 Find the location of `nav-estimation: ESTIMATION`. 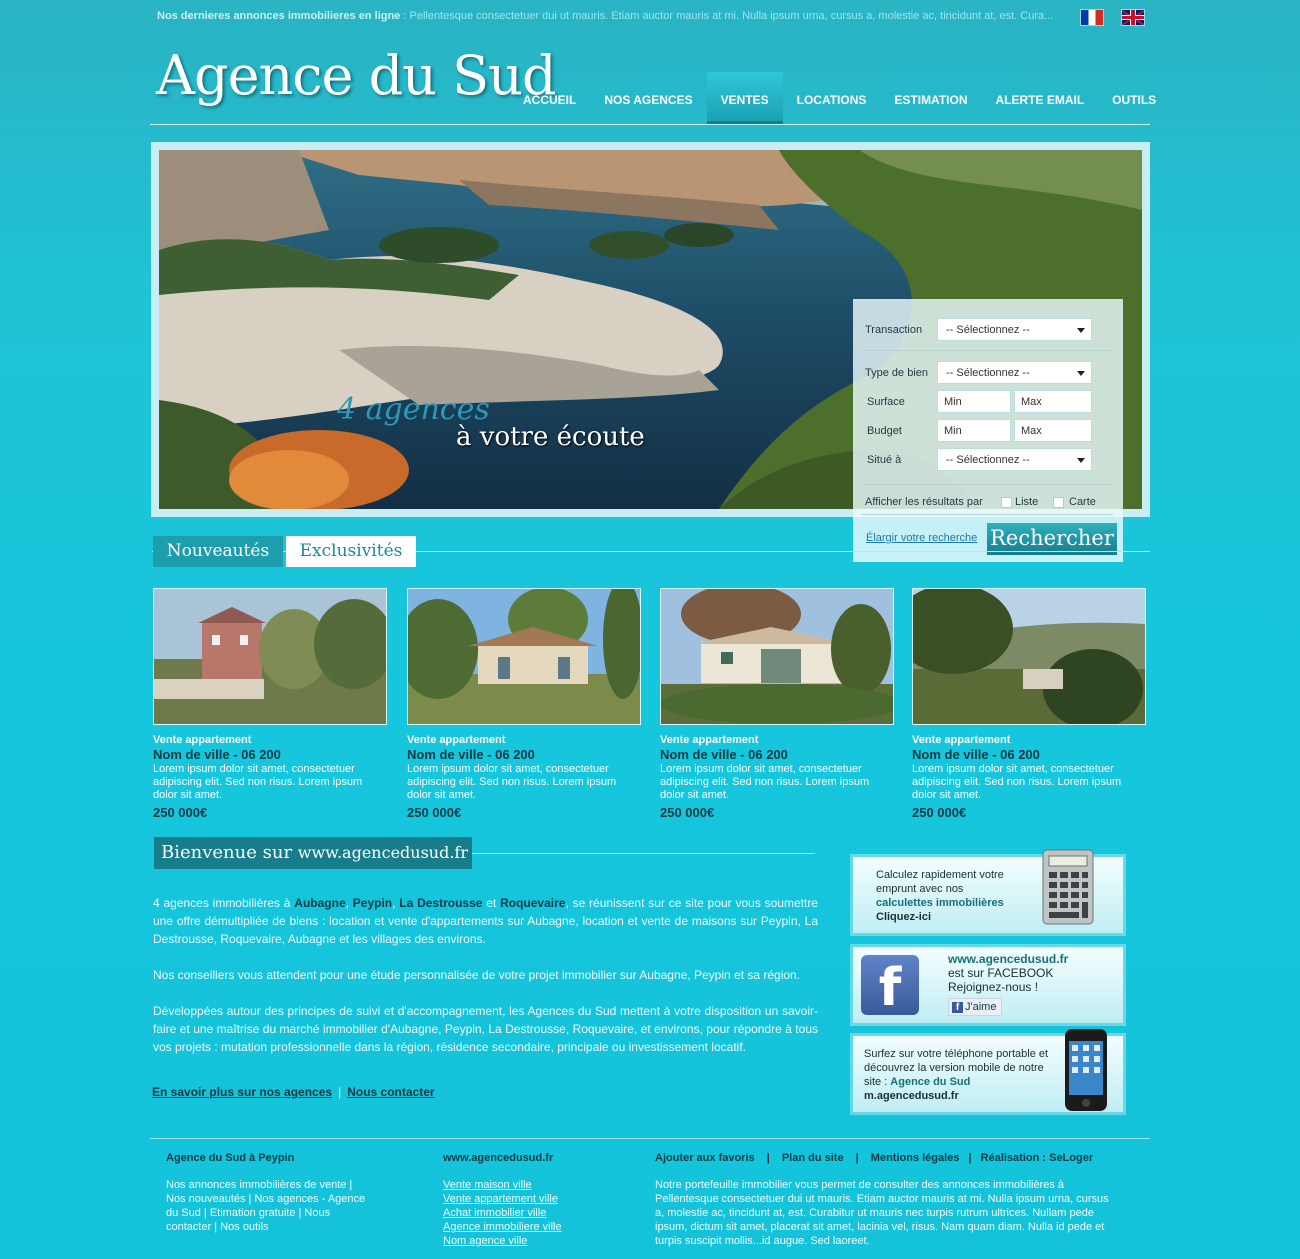

nav-estimation: ESTIMATION is located at coordinates (930, 98).